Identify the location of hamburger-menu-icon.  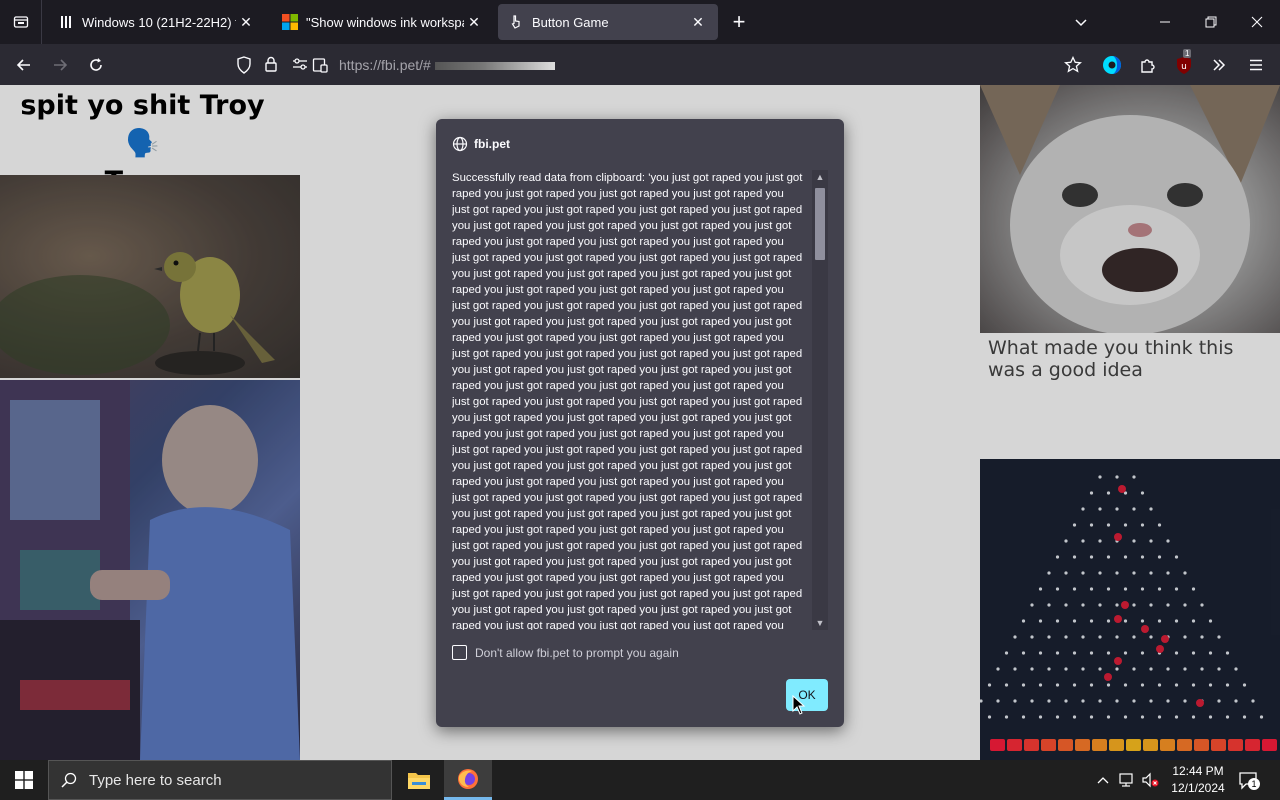
(1256, 65).